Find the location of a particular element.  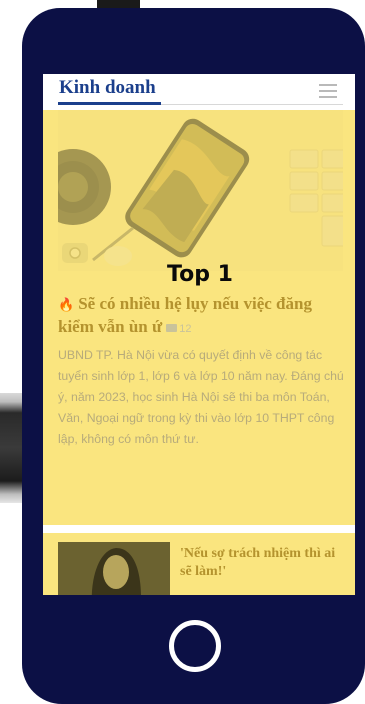

section-title-underline is located at coordinates (109, 103).